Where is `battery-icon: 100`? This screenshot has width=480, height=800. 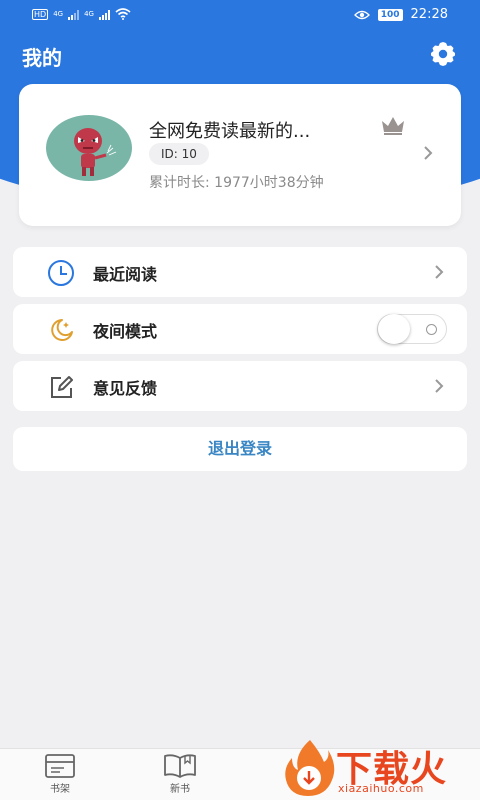 battery-icon: 100 is located at coordinates (390, 14).